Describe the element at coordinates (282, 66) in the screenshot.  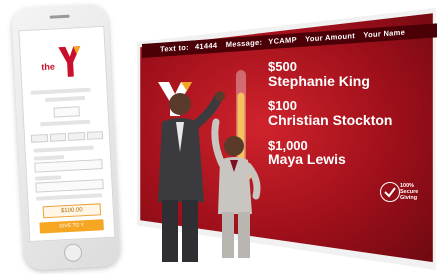
I see `donor-amount: $500` at that location.